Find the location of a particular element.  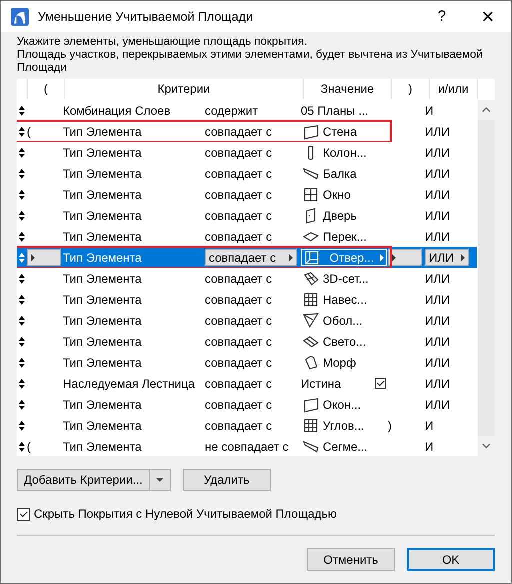

column-header: и/или is located at coordinates (454, 89).